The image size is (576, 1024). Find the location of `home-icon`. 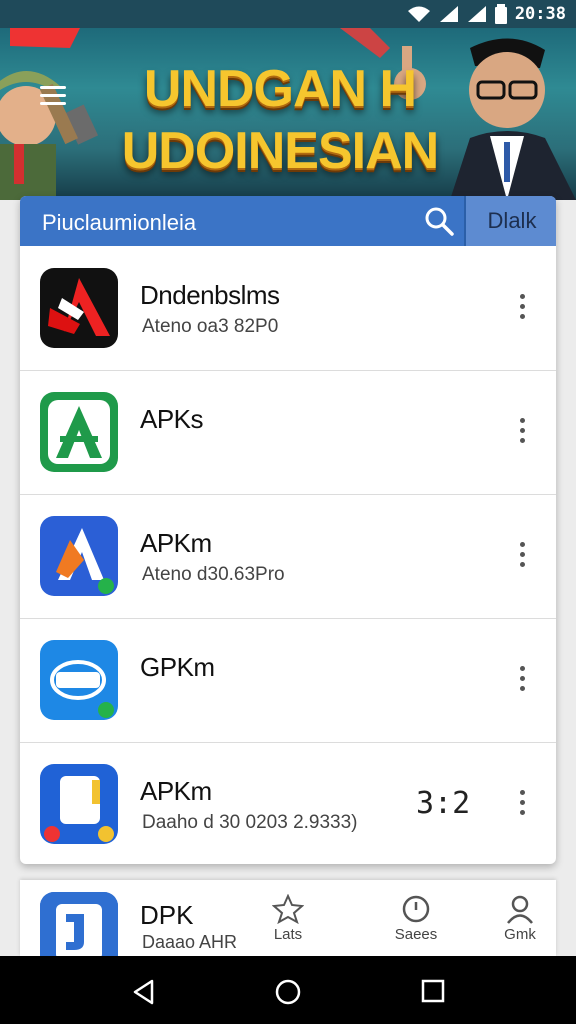

home-icon is located at coordinates (288, 992).